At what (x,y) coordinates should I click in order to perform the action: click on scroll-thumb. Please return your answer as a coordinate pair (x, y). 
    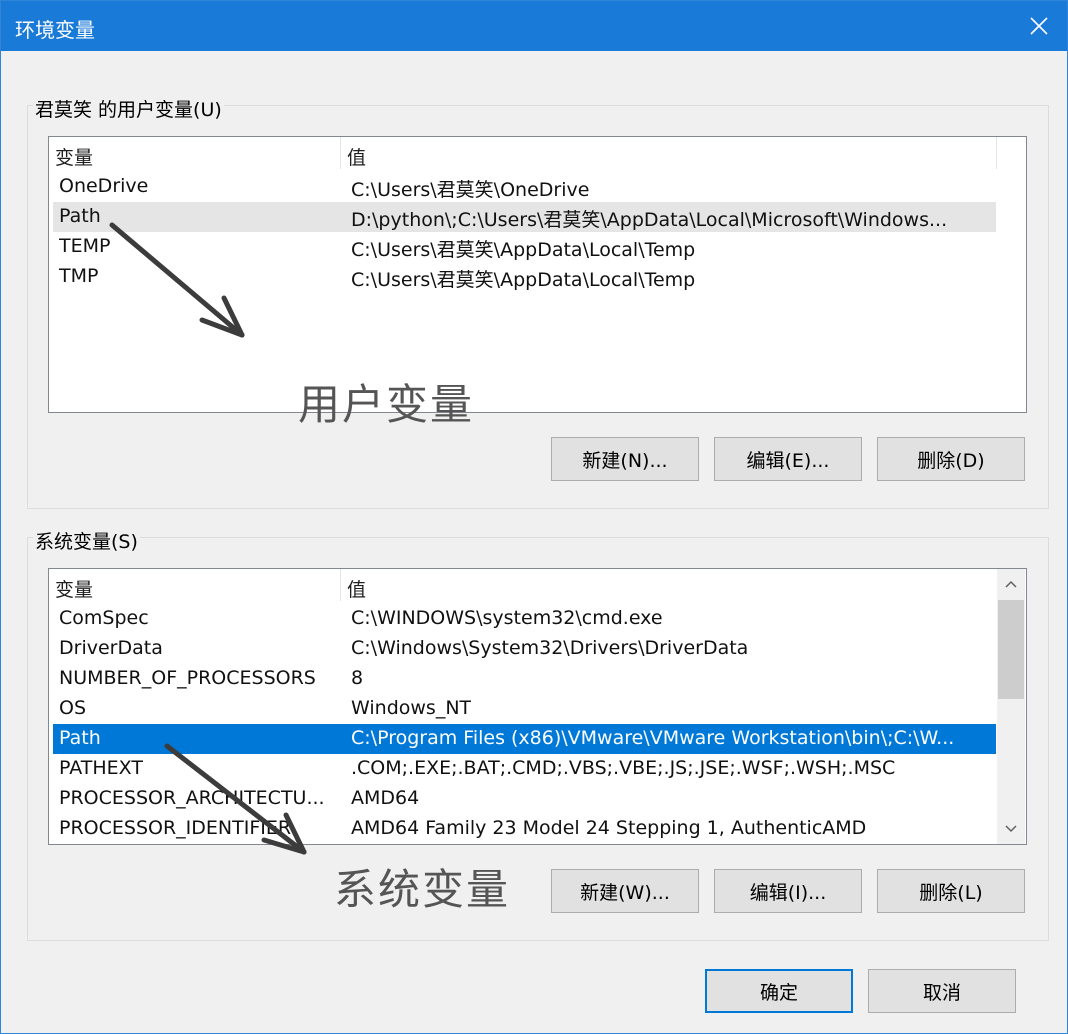
    Looking at the image, I should click on (1011, 649).